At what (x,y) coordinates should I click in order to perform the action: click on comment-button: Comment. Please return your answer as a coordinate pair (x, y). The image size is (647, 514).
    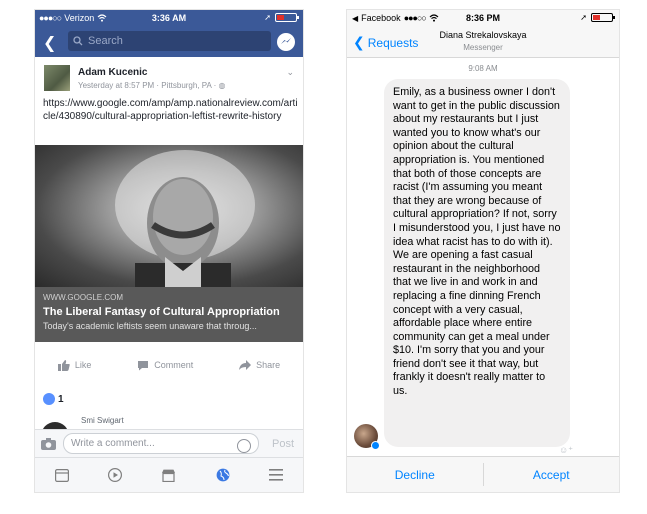
    Looking at the image, I should click on (165, 365).